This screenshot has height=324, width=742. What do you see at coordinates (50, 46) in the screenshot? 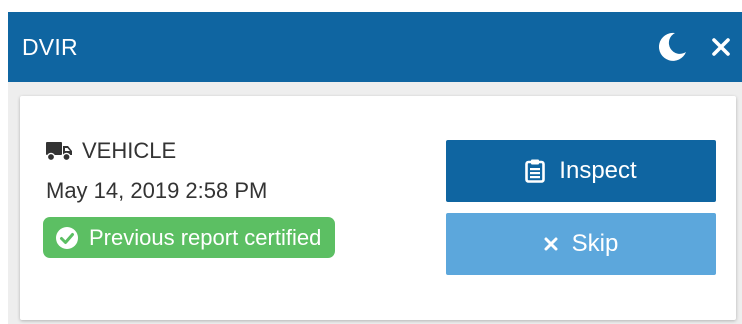
I see `header-title: DVIR` at bounding box center [50, 46].